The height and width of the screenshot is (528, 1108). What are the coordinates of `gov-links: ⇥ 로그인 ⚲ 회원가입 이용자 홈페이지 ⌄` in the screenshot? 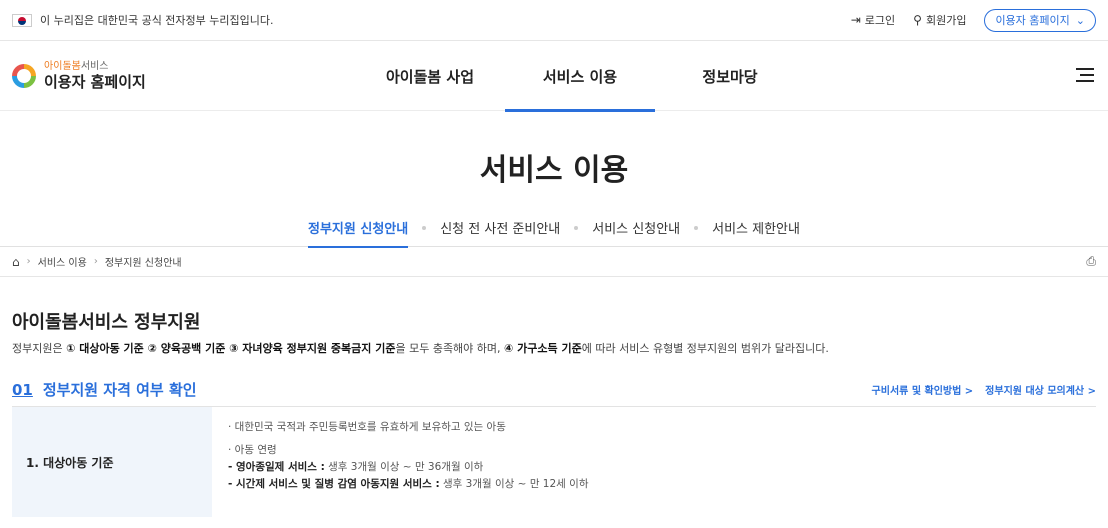 It's located at (973, 20).